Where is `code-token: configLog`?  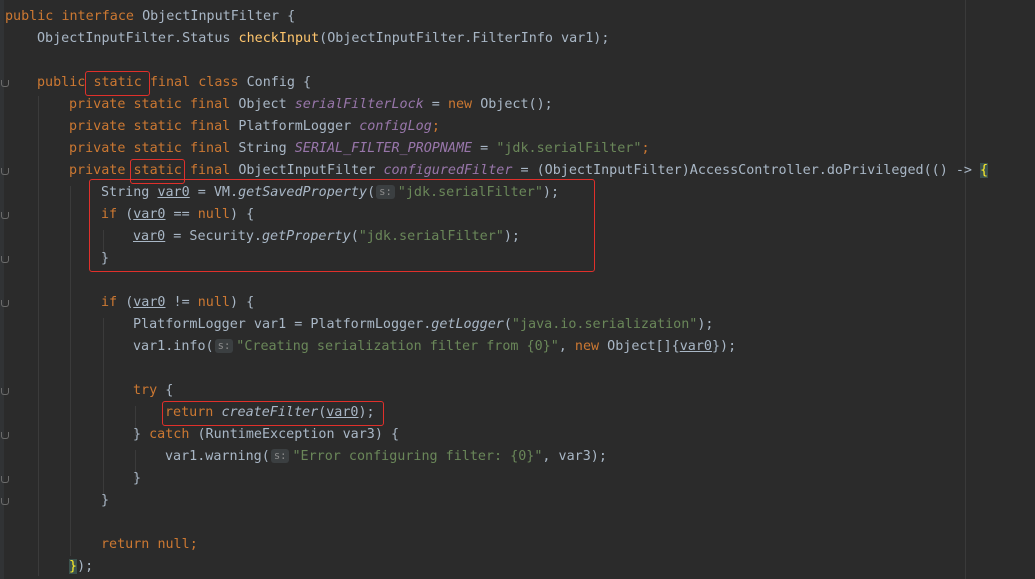
code-token: configLog is located at coordinates (395, 126).